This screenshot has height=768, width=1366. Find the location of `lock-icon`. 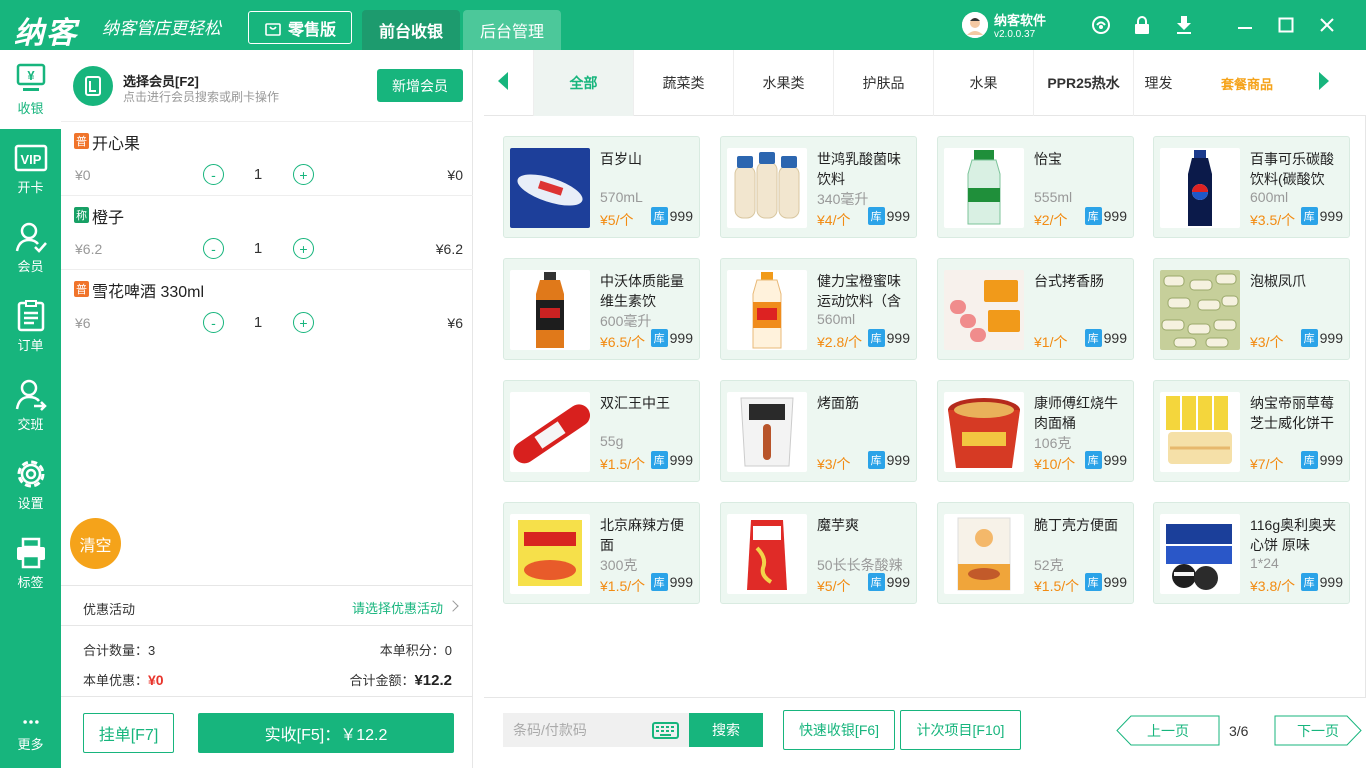

lock-icon is located at coordinates (1142, 25).